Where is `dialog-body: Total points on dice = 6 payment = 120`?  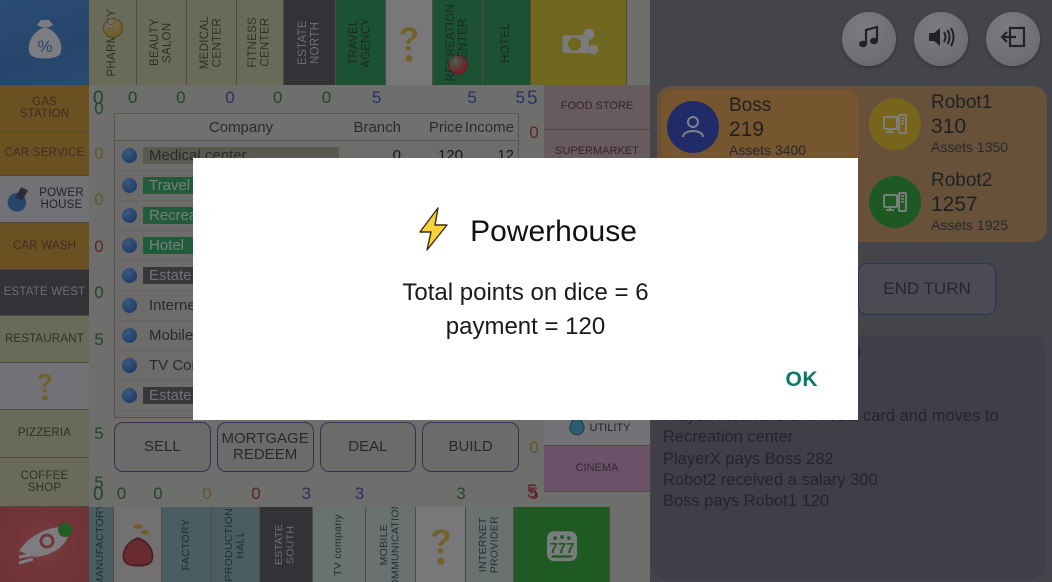 dialog-body: Total points on dice = 6 payment = 120 is located at coordinates (525, 310).